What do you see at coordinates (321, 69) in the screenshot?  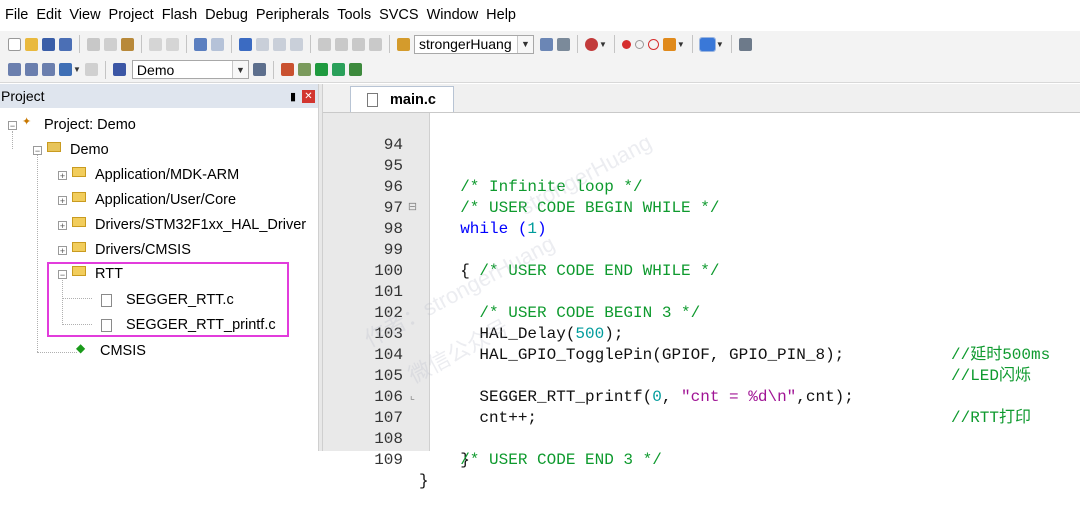 I see `manage-rte-icon` at bounding box center [321, 69].